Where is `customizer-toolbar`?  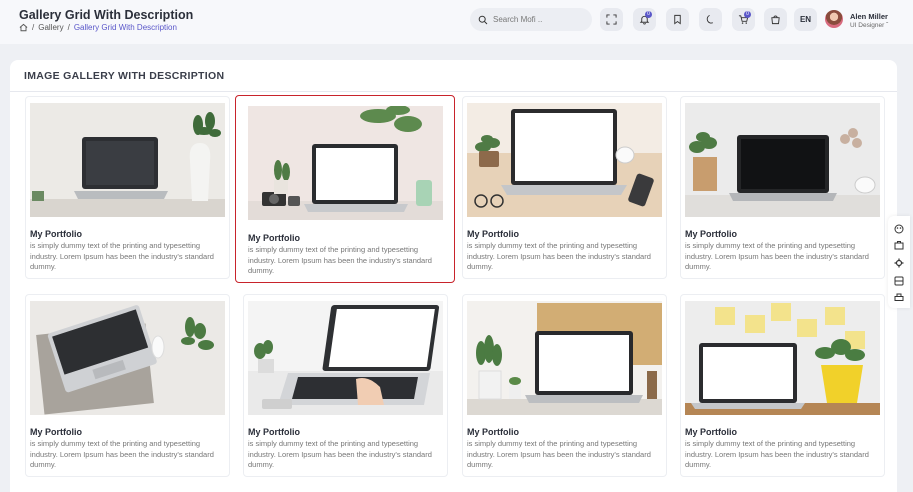
customizer-toolbar is located at coordinates (899, 262).